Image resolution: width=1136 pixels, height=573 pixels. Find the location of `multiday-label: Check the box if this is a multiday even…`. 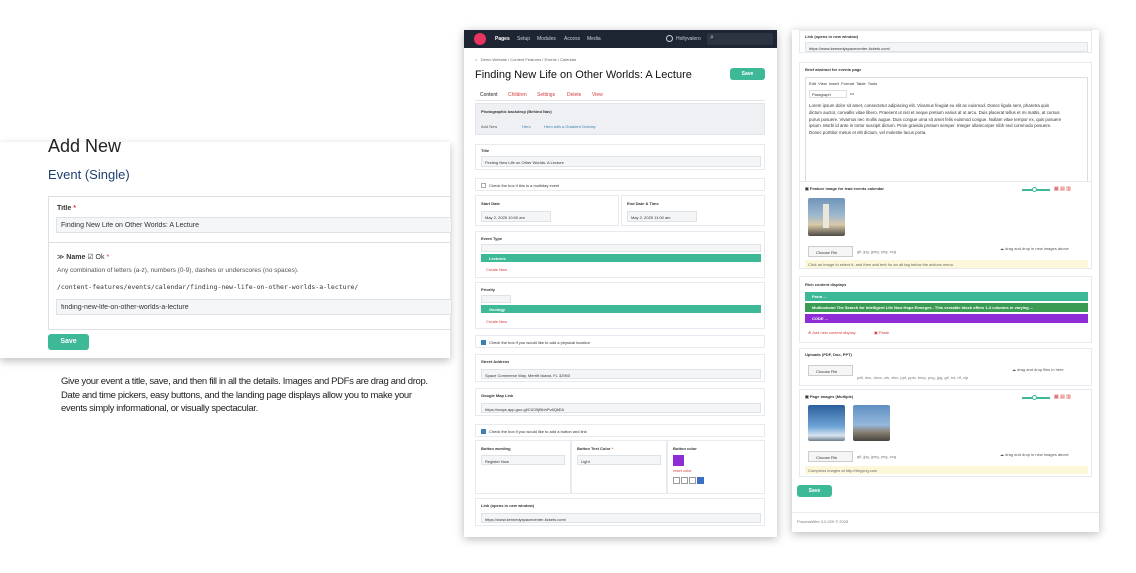

multiday-label: Check the box if this is a multiday even… is located at coordinates (524, 185).